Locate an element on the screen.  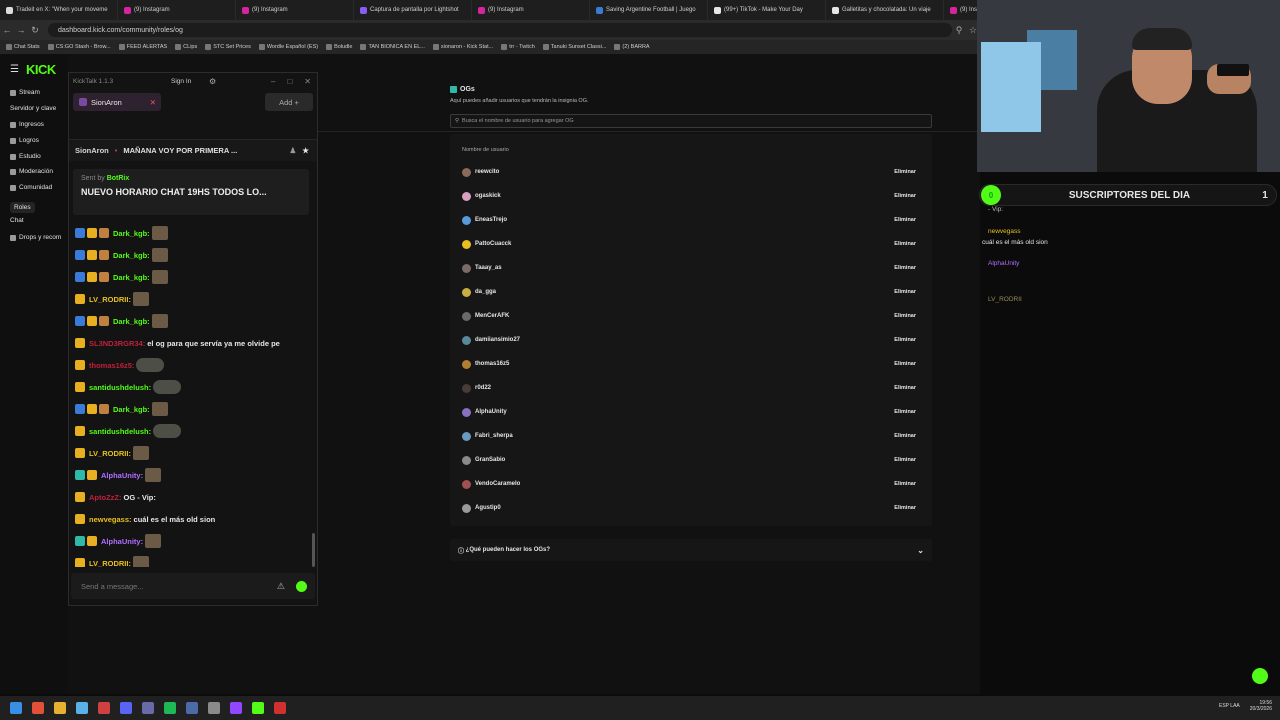
chat-username: SL3ND3RGR34: is located at coordinates (117, 343).